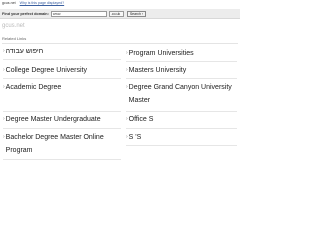 Image resolution: width=320 pixels, height=240 pixels. I want to click on related-link: › Degree Grand Canyon University Master, so click(182, 94).